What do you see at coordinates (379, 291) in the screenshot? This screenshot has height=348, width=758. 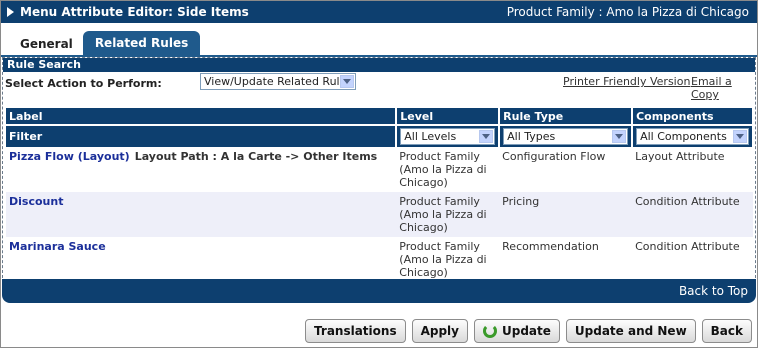 I see `panel-footer: Back to Top` at bounding box center [379, 291].